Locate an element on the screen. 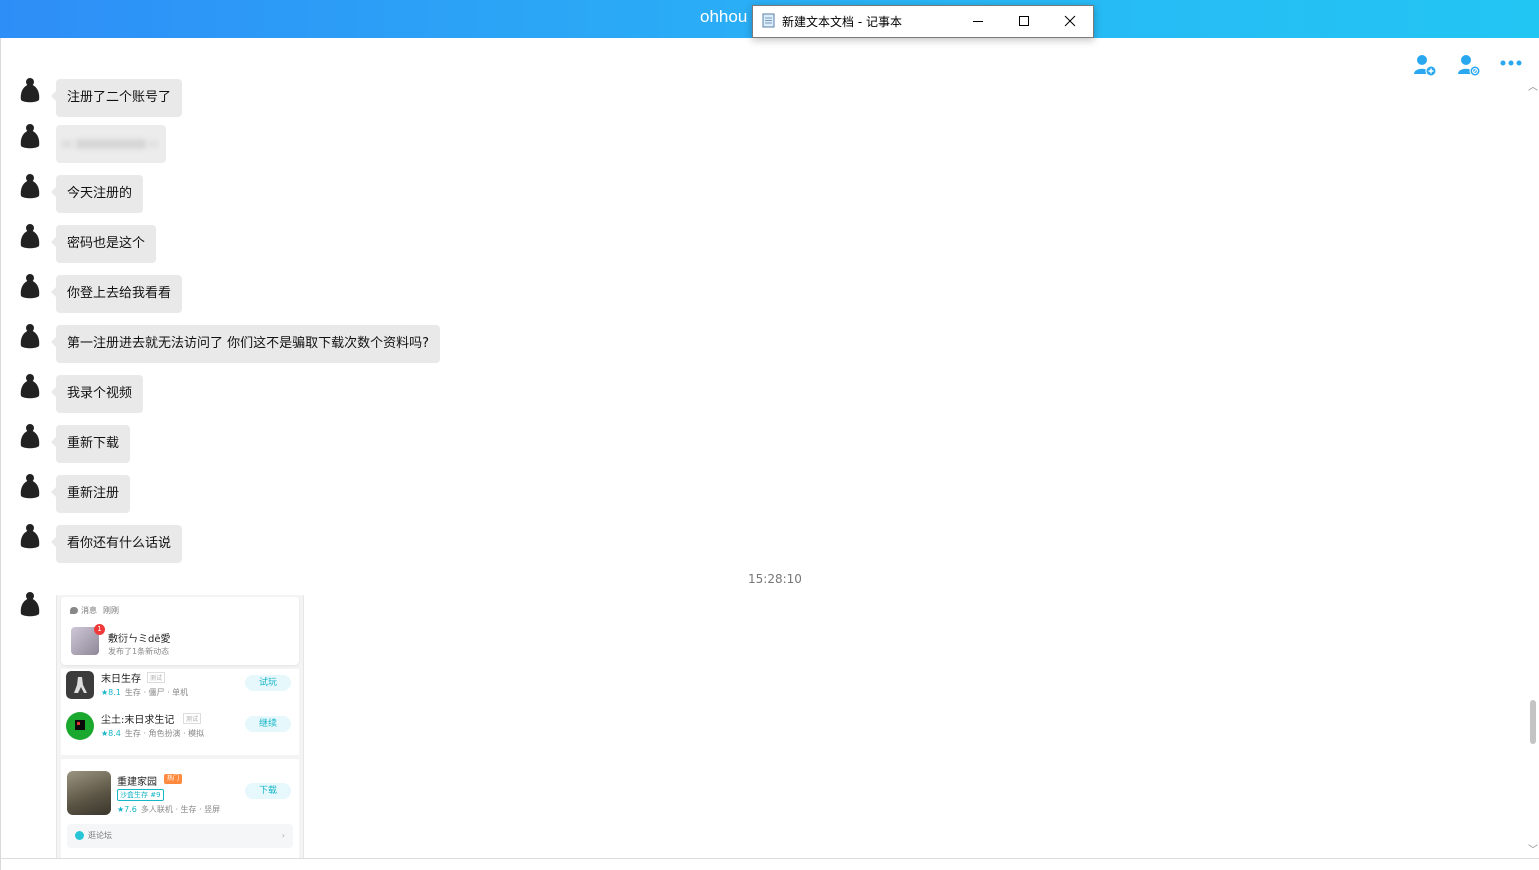 This screenshot has height=870, width=1539. featured-game-meta: ★7.6 多人联机 · 生存 · 竖屏 is located at coordinates (168, 809).